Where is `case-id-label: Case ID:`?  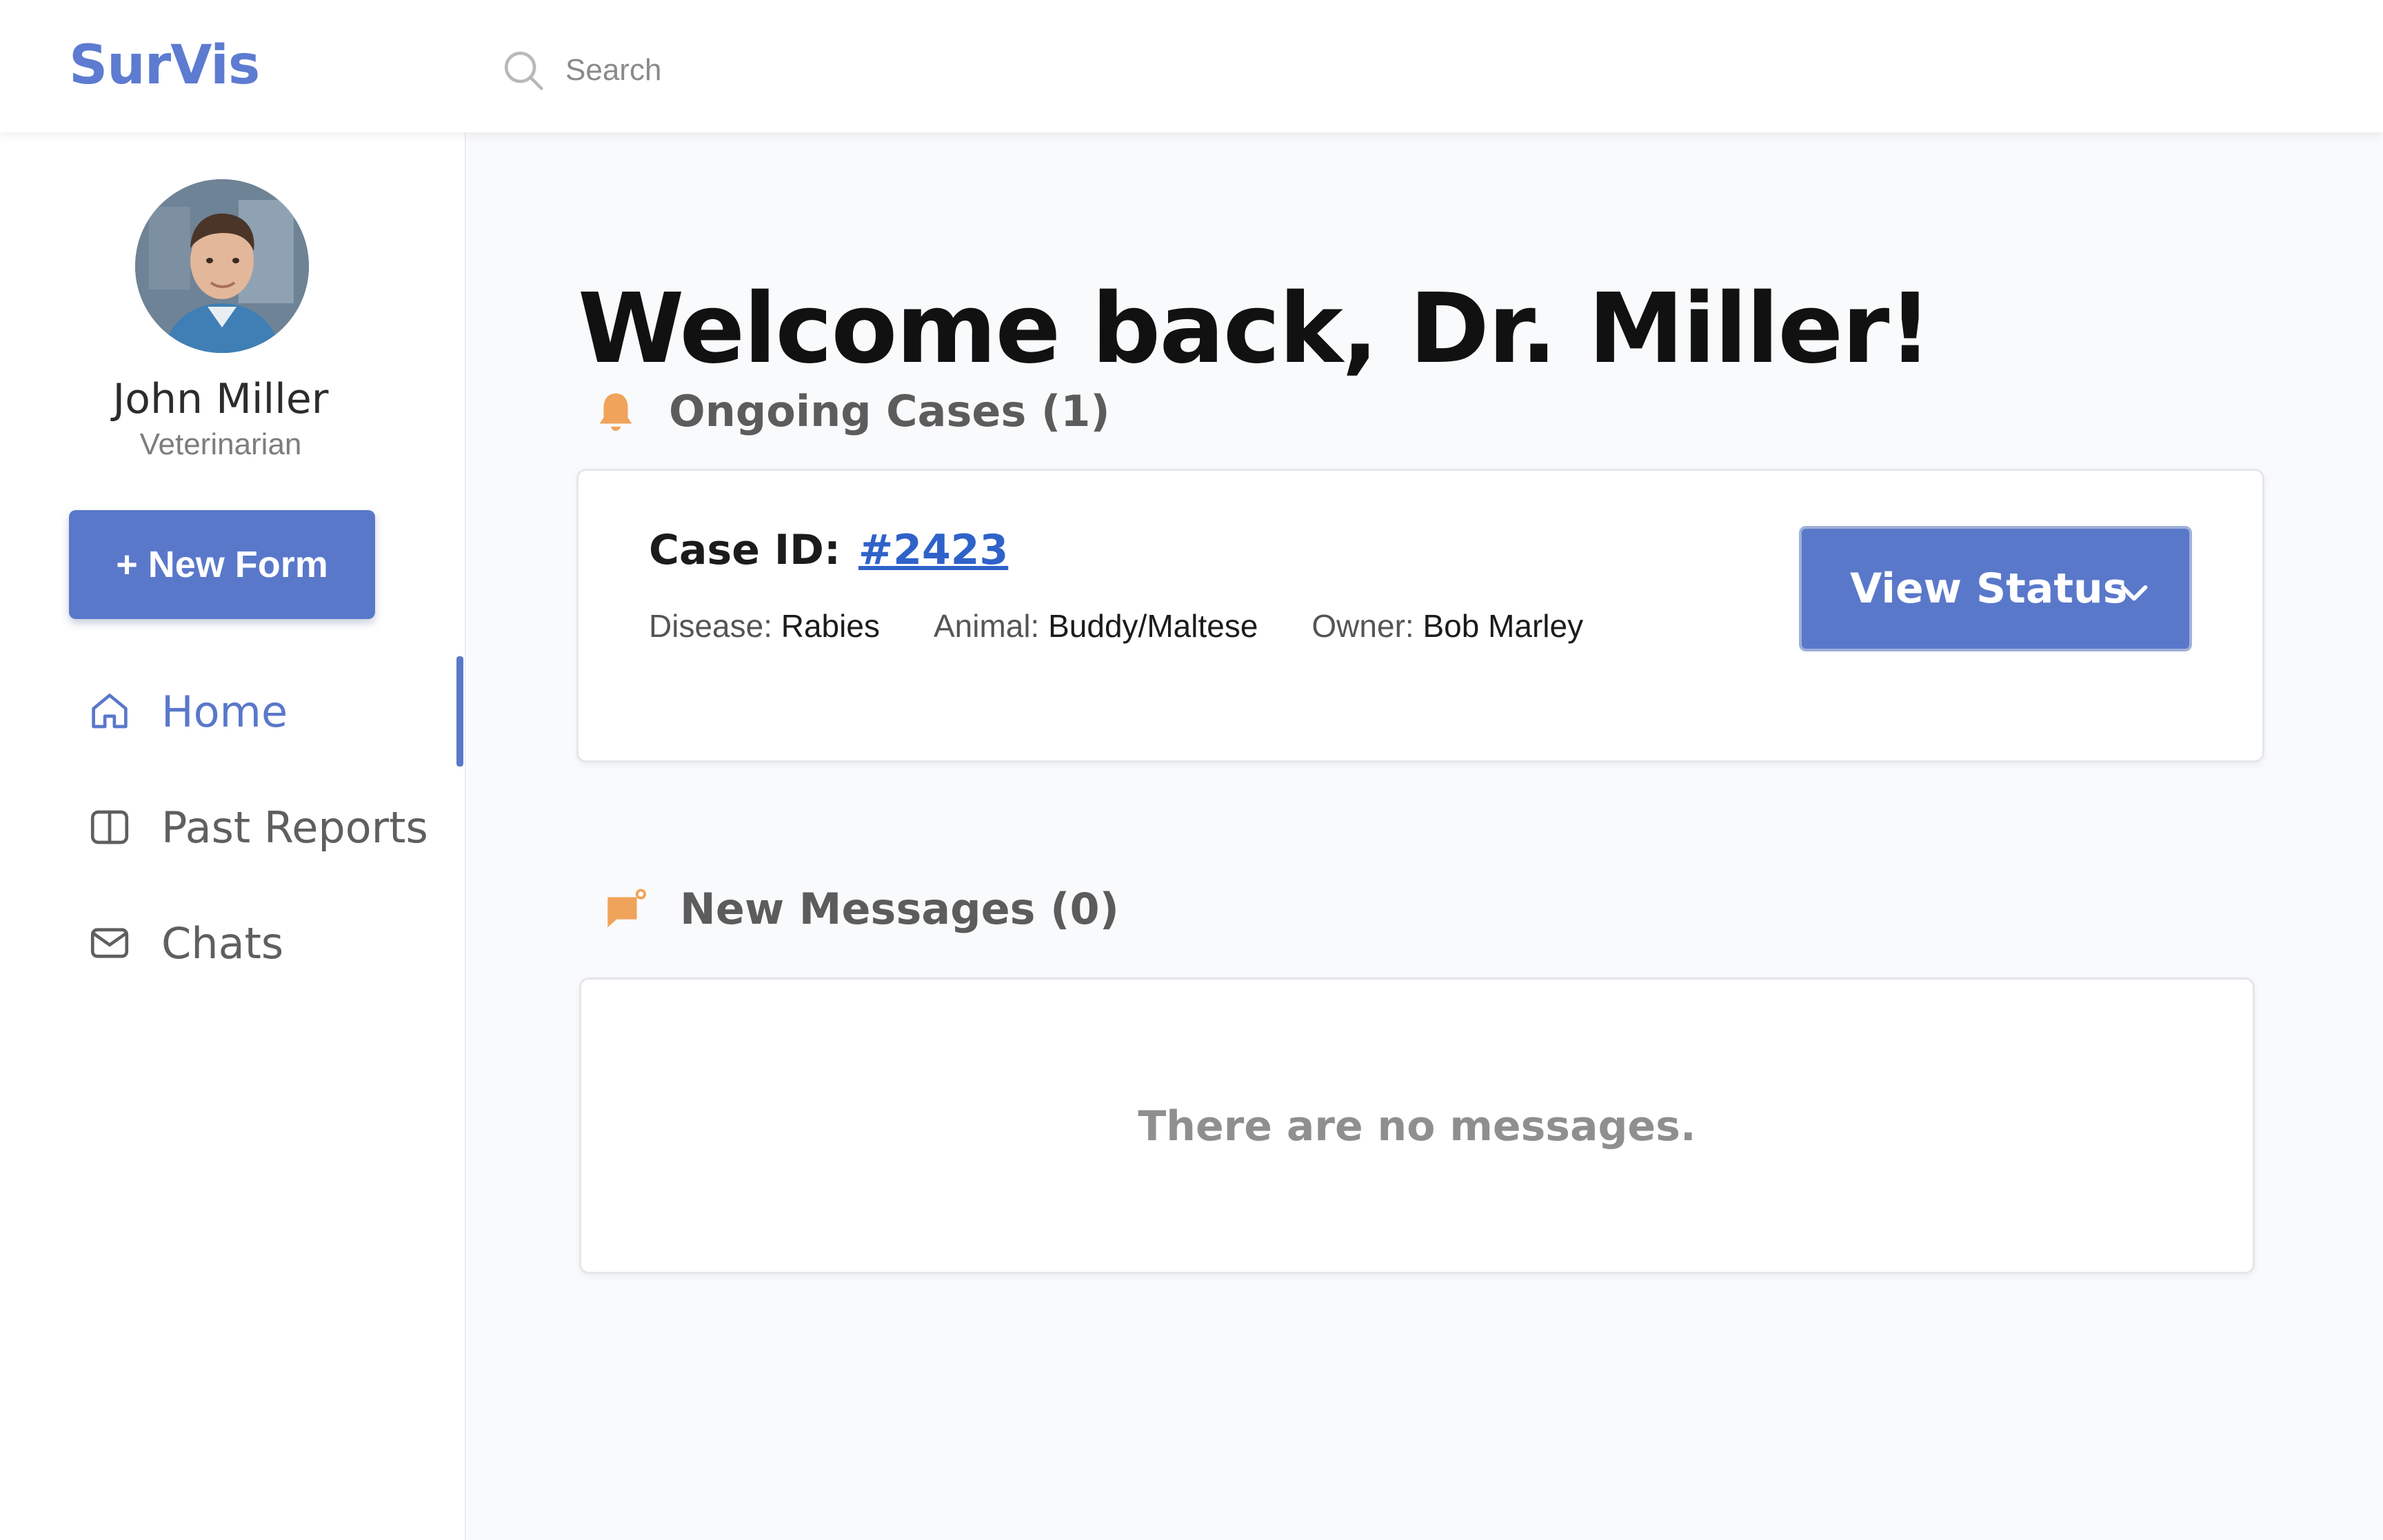
case-id-label: Case ID: is located at coordinates (745, 550).